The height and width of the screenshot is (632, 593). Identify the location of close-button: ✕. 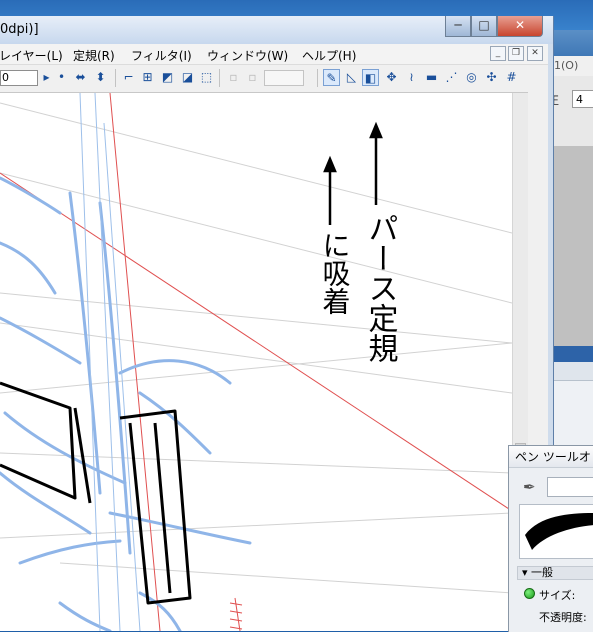
(520, 26).